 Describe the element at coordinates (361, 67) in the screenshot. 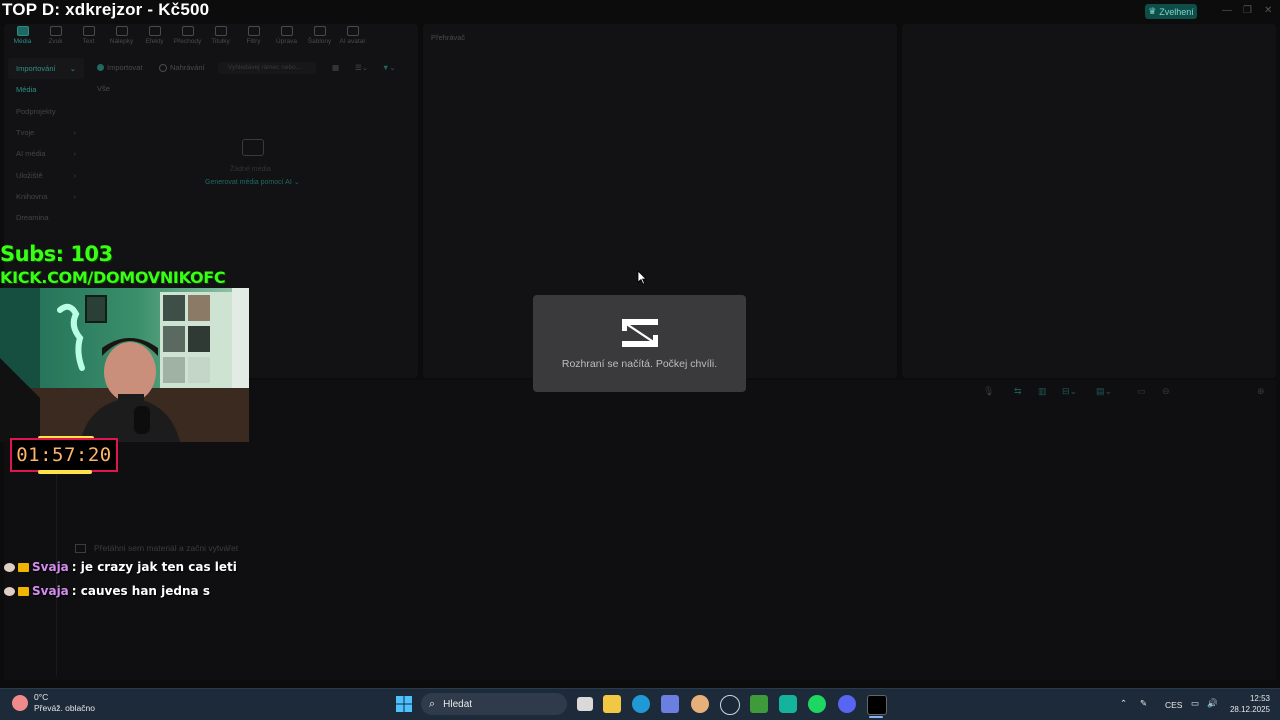

I see `sort-icon: ☰⌄` at that location.